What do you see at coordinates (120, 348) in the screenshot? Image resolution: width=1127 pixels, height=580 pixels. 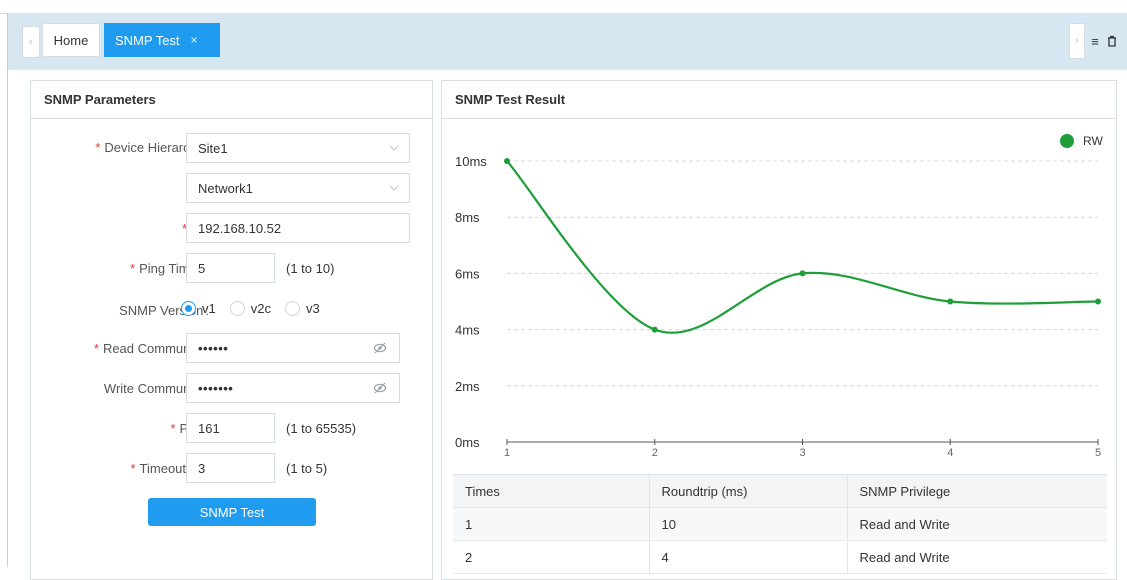 I see `read-community-label: * Read Community :` at bounding box center [120, 348].